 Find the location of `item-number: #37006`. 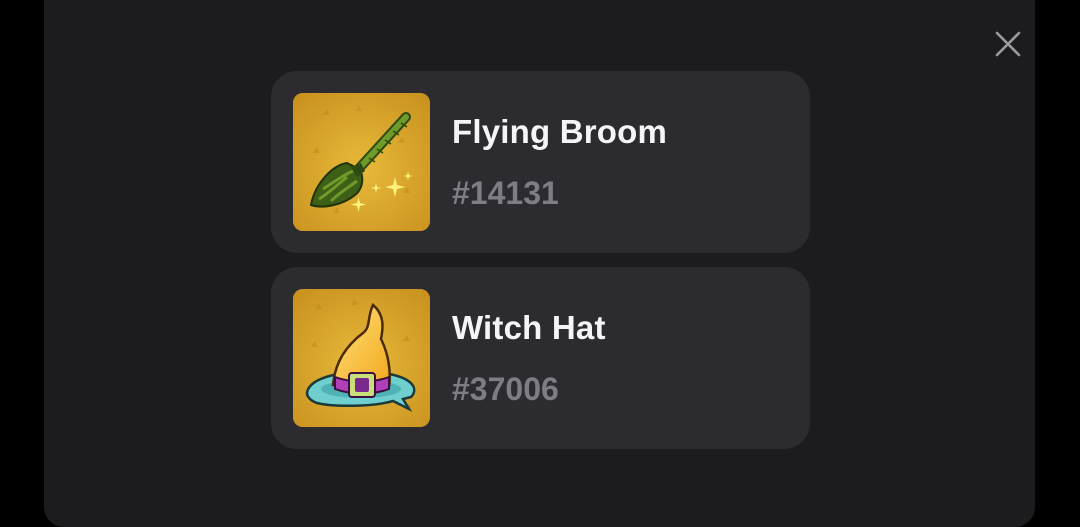

item-number: #37006 is located at coordinates (505, 389).